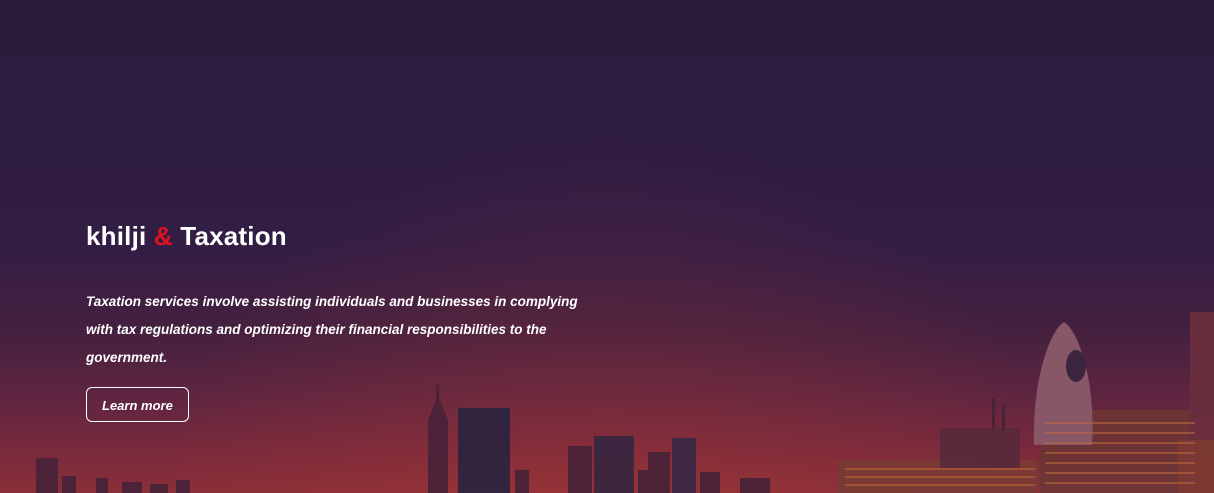  Describe the element at coordinates (233, 236) in the screenshot. I see `hero-title-service: Taxation` at that location.